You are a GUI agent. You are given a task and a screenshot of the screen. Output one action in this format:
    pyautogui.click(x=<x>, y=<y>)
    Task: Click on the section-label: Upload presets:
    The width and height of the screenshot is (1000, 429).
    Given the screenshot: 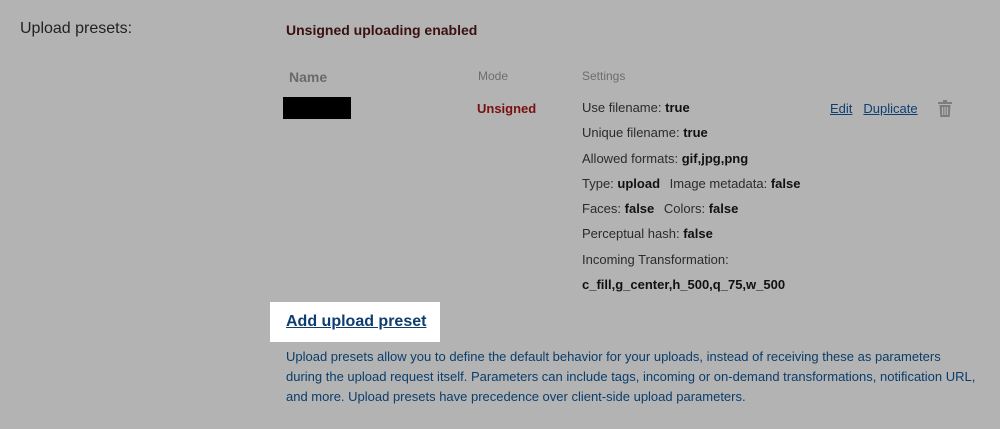 What is the action you would take?
    pyautogui.click(x=76, y=28)
    